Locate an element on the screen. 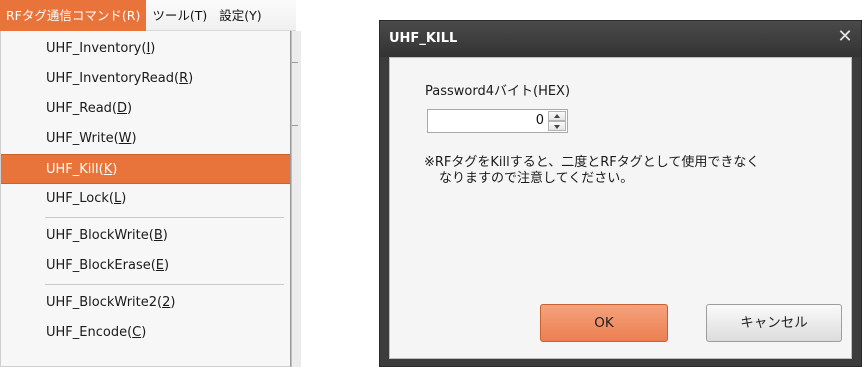  menu-item-uhf-inventoryread: UHF_InventoryRead(R) is located at coordinates (145, 79).